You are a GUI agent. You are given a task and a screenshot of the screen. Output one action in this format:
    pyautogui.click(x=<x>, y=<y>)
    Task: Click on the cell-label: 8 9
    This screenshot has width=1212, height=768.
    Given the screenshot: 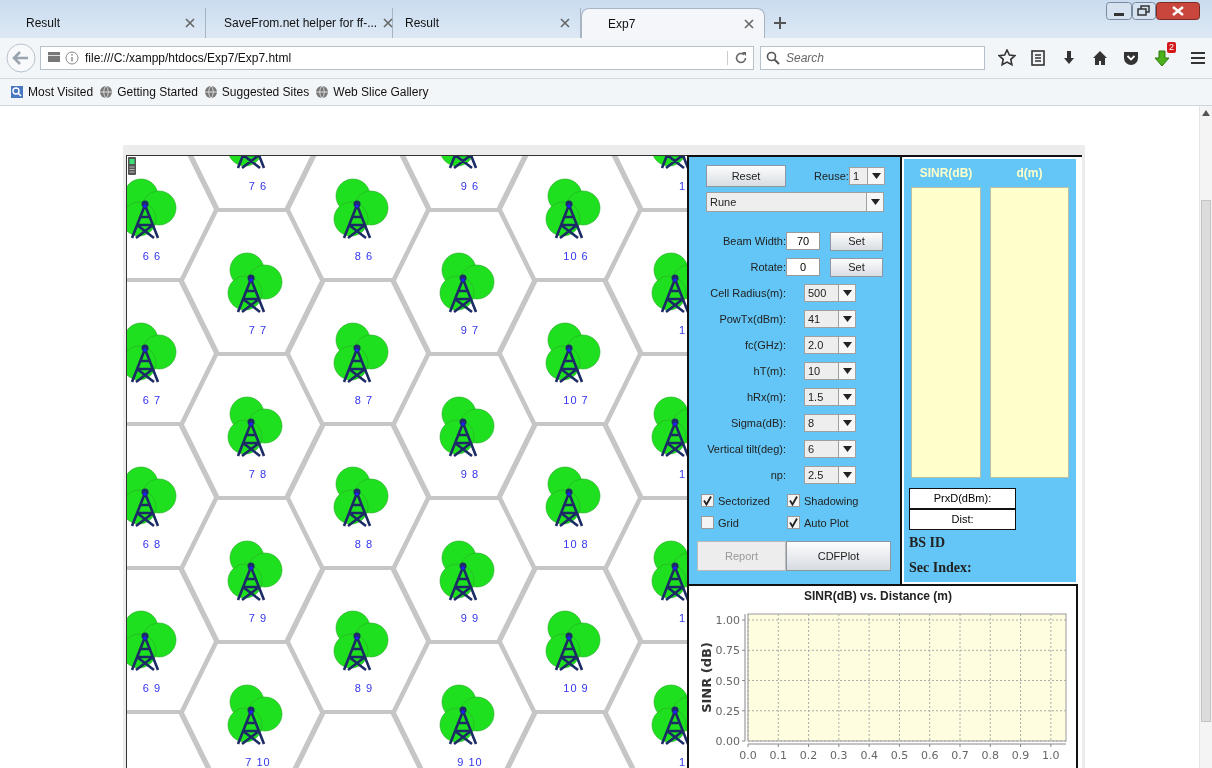 What is the action you would take?
    pyautogui.click(x=364, y=688)
    